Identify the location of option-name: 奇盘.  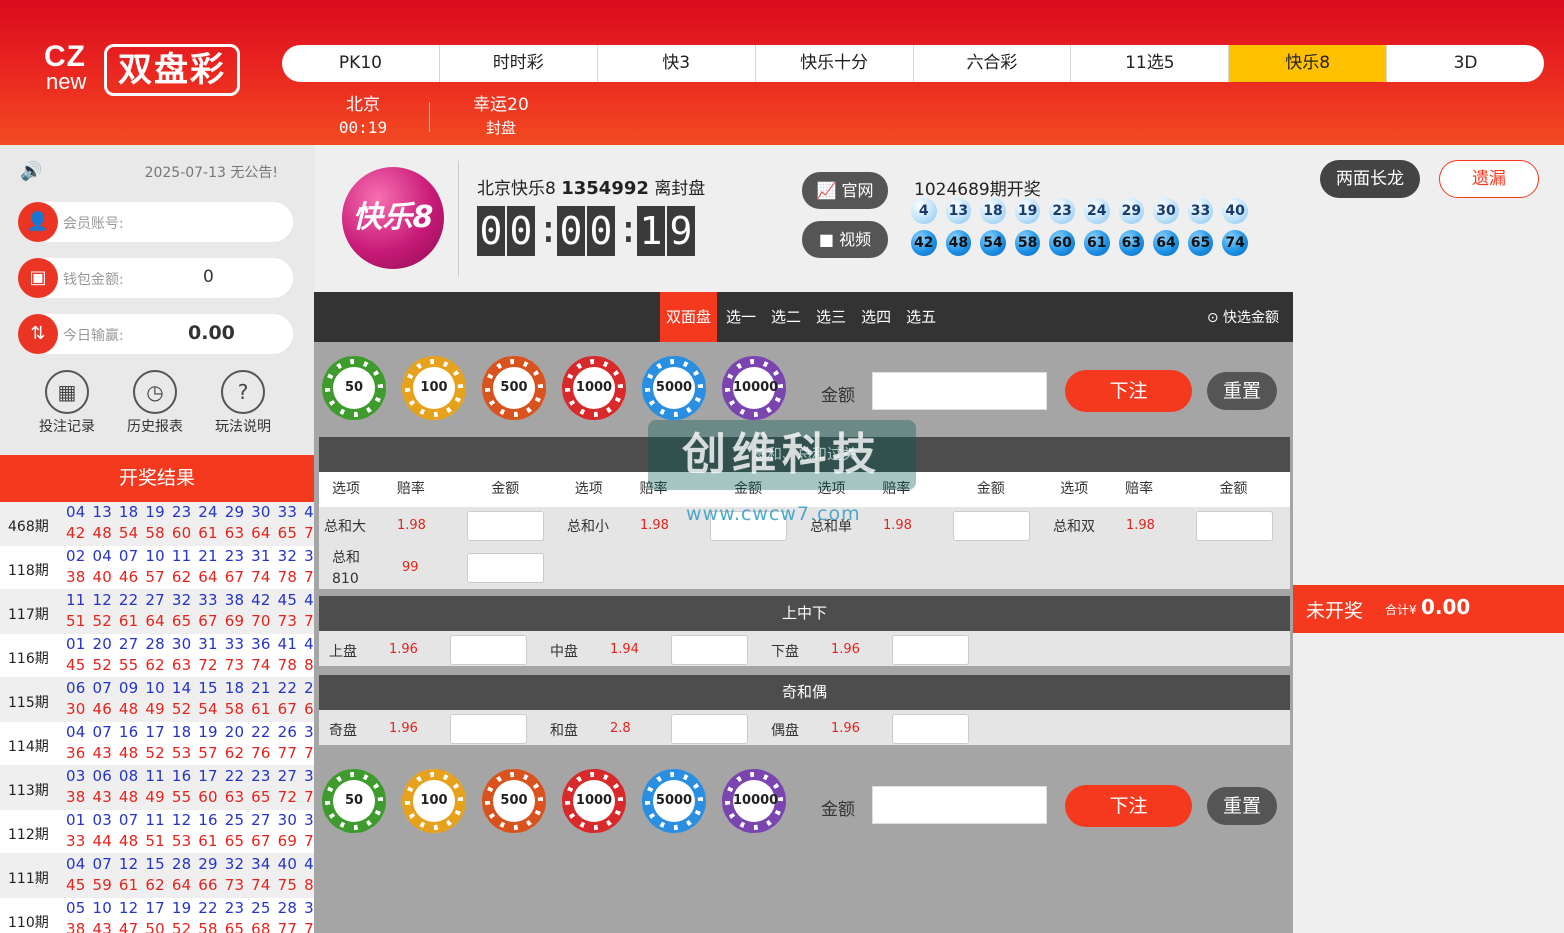
(343, 731).